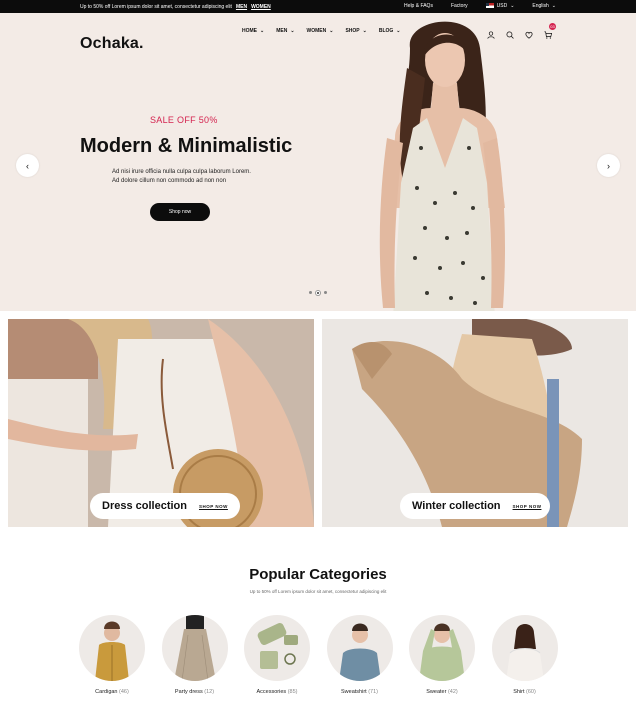 This screenshot has width=636, height=728. Describe the element at coordinates (352, 31) in the screenshot. I see `nav-shop-label: SHOP` at that location.